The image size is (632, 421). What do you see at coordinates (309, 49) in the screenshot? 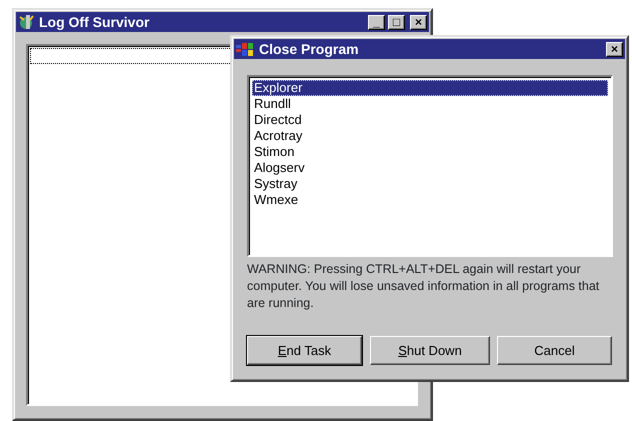
I see `window-title: Close Program` at bounding box center [309, 49].